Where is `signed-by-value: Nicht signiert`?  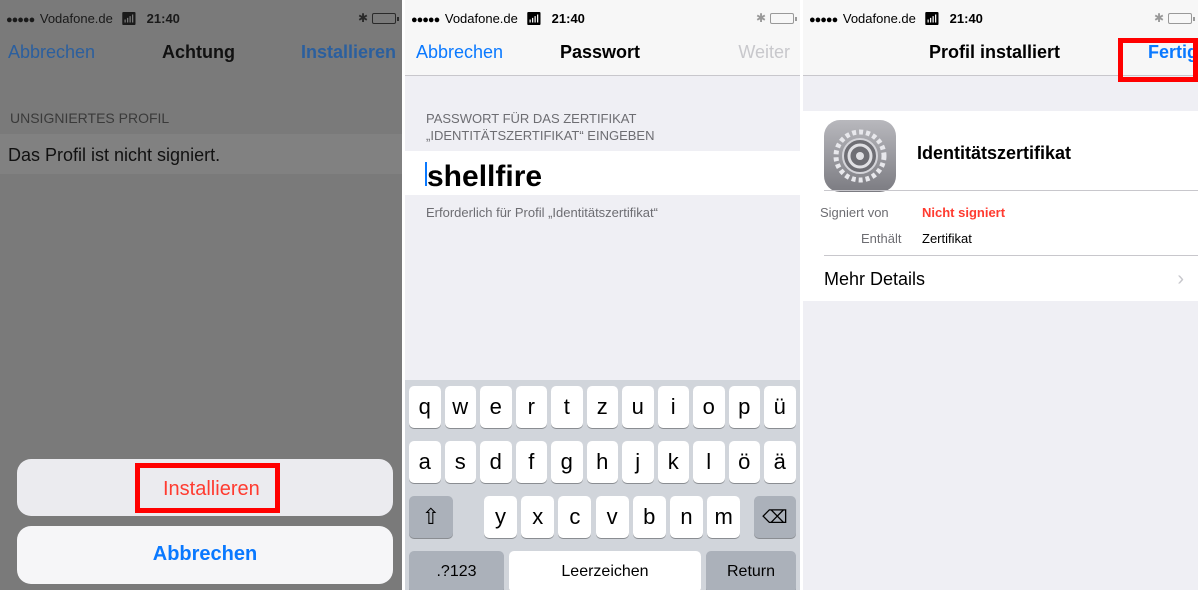 signed-by-value: Nicht signiert is located at coordinates (964, 212).